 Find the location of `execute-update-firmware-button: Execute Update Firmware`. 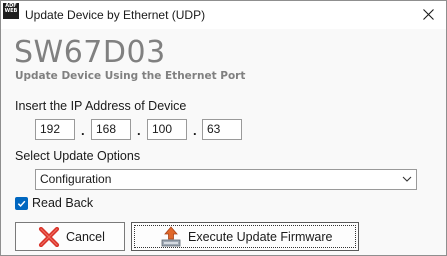

execute-update-firmware-button: Execute Update Firmware is located at coordinates (245, 236).